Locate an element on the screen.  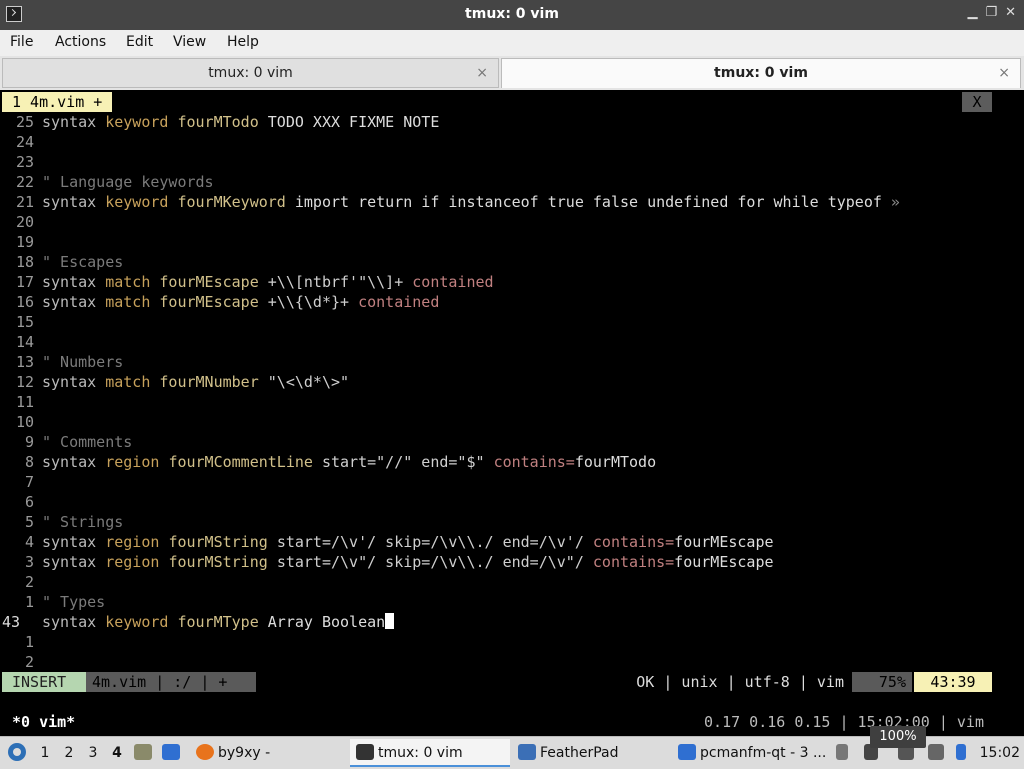
close-window-button: ✕ is located at coordinates (1010, 12).